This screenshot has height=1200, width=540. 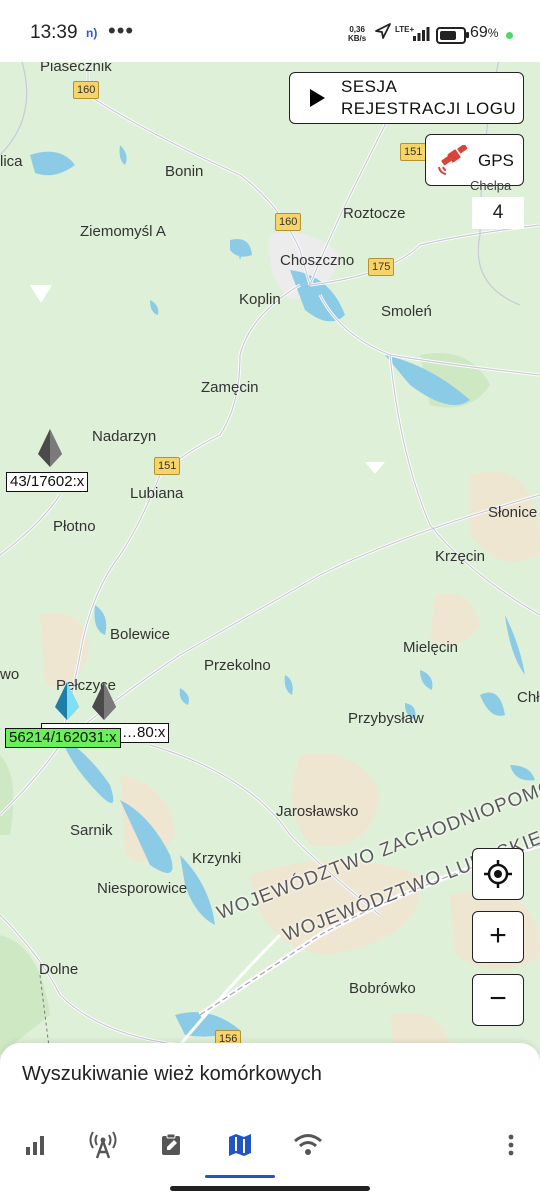 I want to click on map-place-label: Jarosławsko, so click(x=317, y=811).